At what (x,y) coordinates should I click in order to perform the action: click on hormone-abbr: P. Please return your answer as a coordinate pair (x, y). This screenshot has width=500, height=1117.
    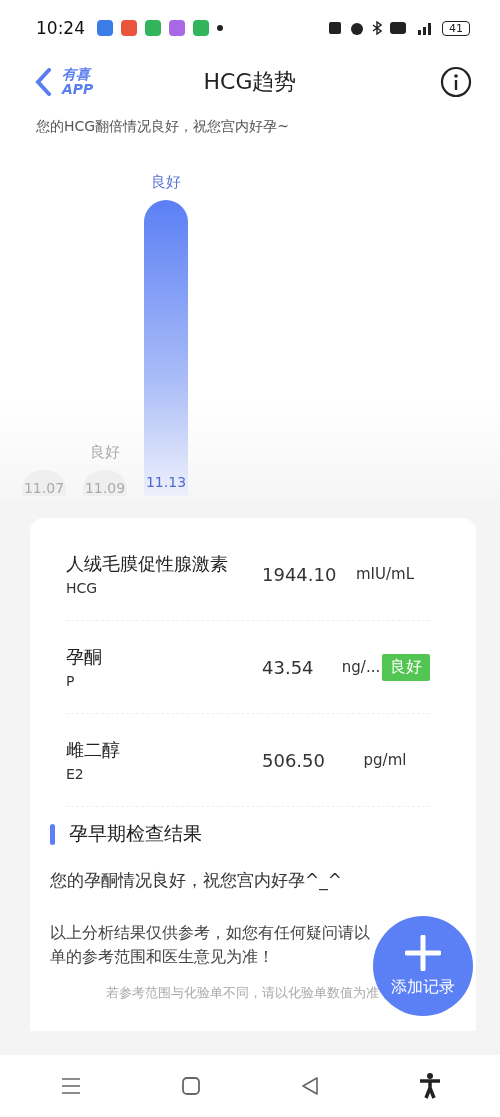
    Looking at the image, I should click on (70, 681).